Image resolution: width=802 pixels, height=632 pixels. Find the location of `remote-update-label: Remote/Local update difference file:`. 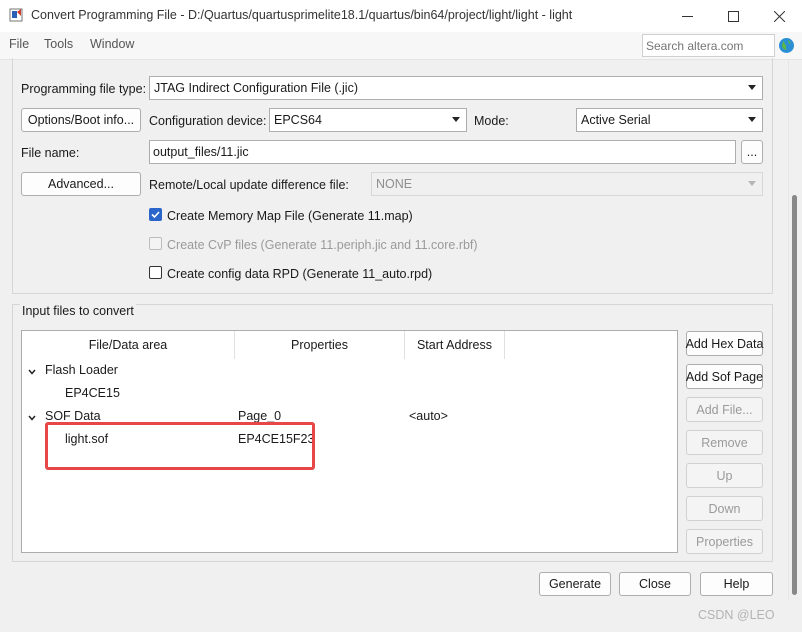

remote-update-label: Remote/Local update difference file: is located at coordinates (249, 185).